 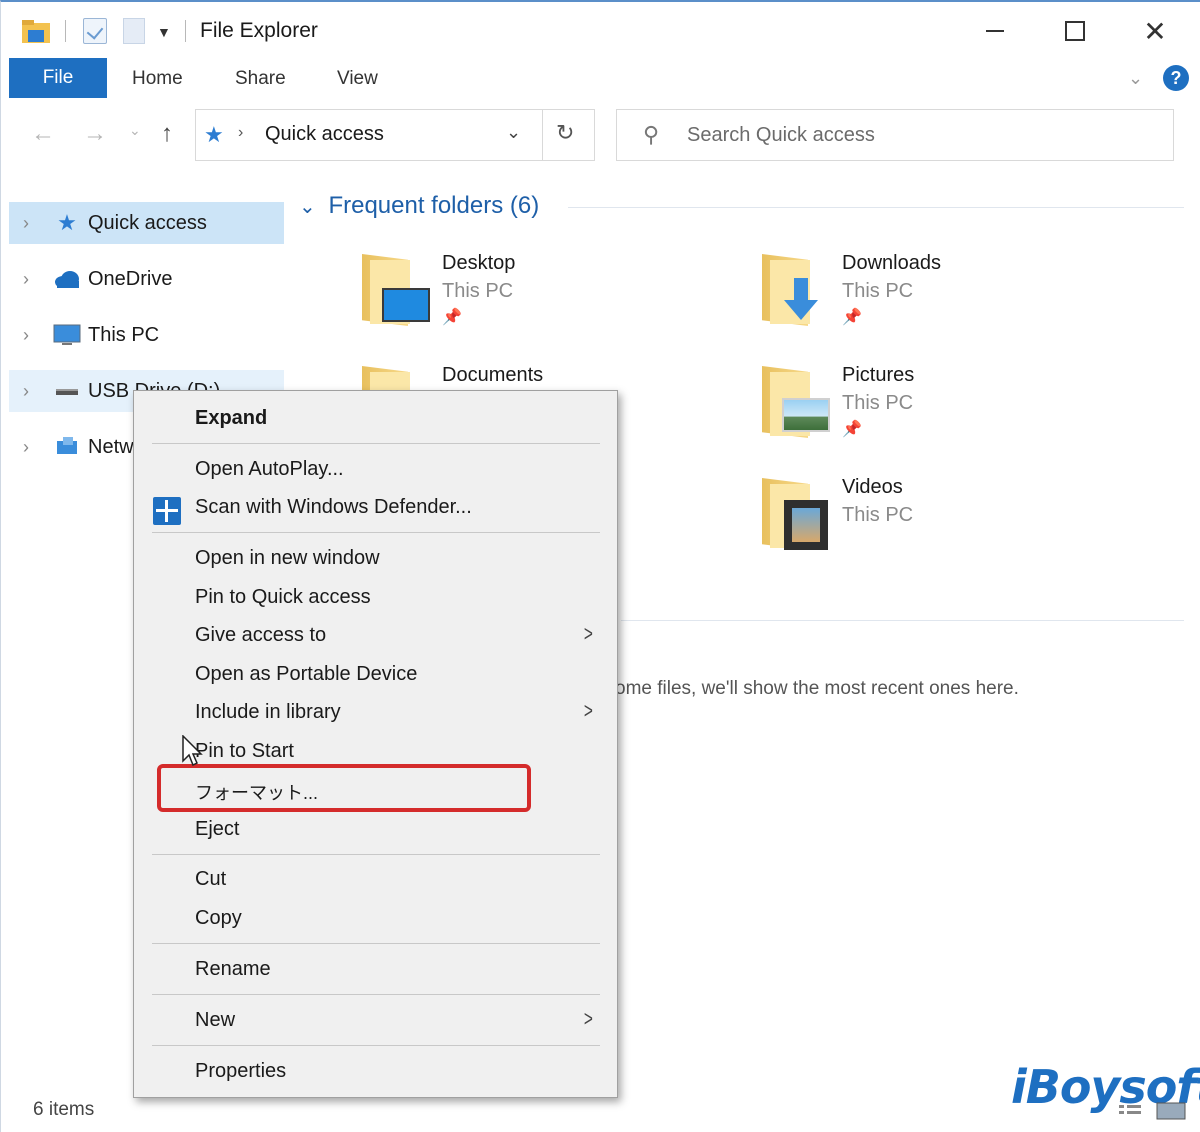 What do you see at coordinates (157, 79) in the screenshot?
I see `tab-home: Home` at bounding box center [157, 79].